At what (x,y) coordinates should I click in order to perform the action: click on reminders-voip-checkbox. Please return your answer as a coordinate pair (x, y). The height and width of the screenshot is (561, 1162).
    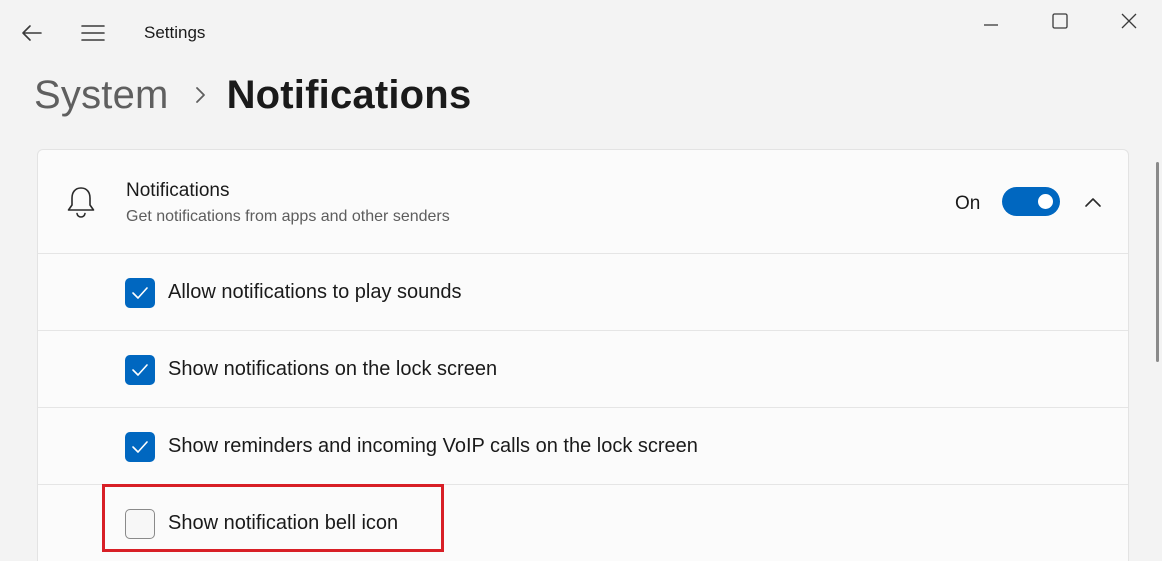
    Looking at the image, I should click on (140, 447).